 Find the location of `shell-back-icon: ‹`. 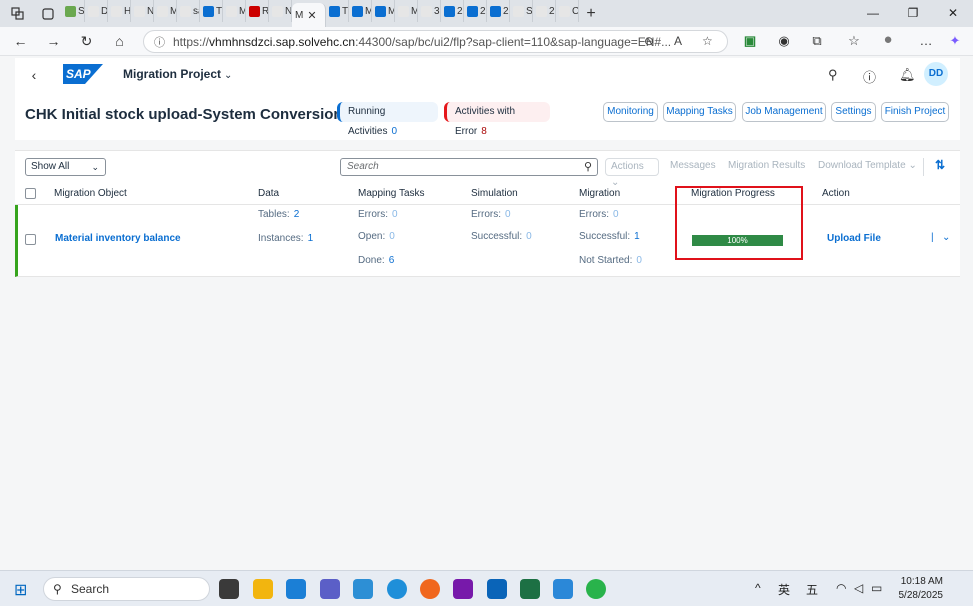

shell-back-icon: ‹ is located at coordinates (34, 75).